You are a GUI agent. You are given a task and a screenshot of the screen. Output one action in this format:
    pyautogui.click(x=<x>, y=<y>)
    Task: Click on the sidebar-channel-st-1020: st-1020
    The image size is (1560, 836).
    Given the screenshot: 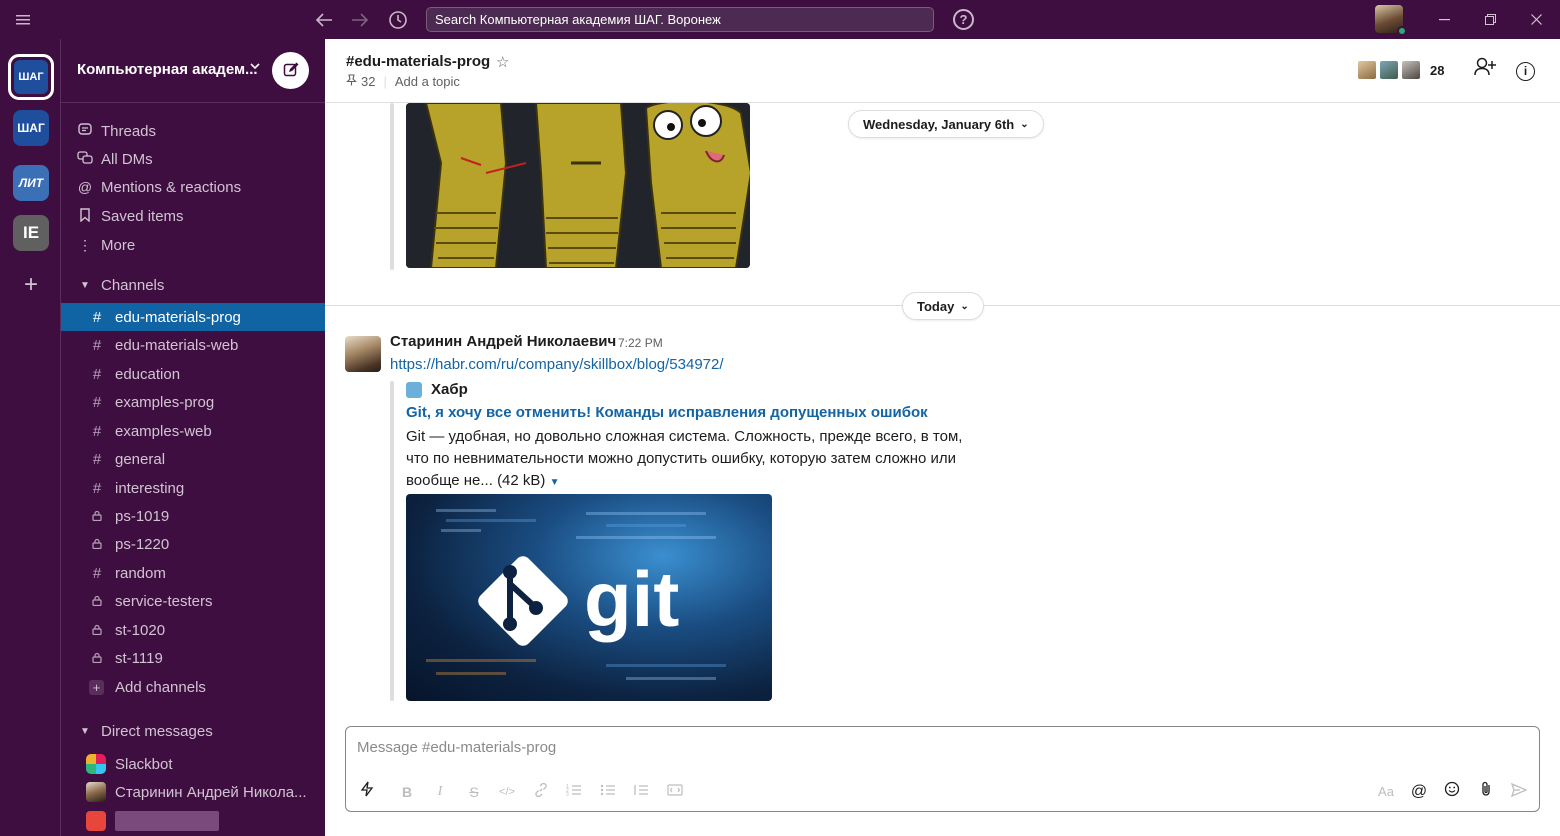 What is the action you would take?
    pyautogui.click(x=193, y=630)
    